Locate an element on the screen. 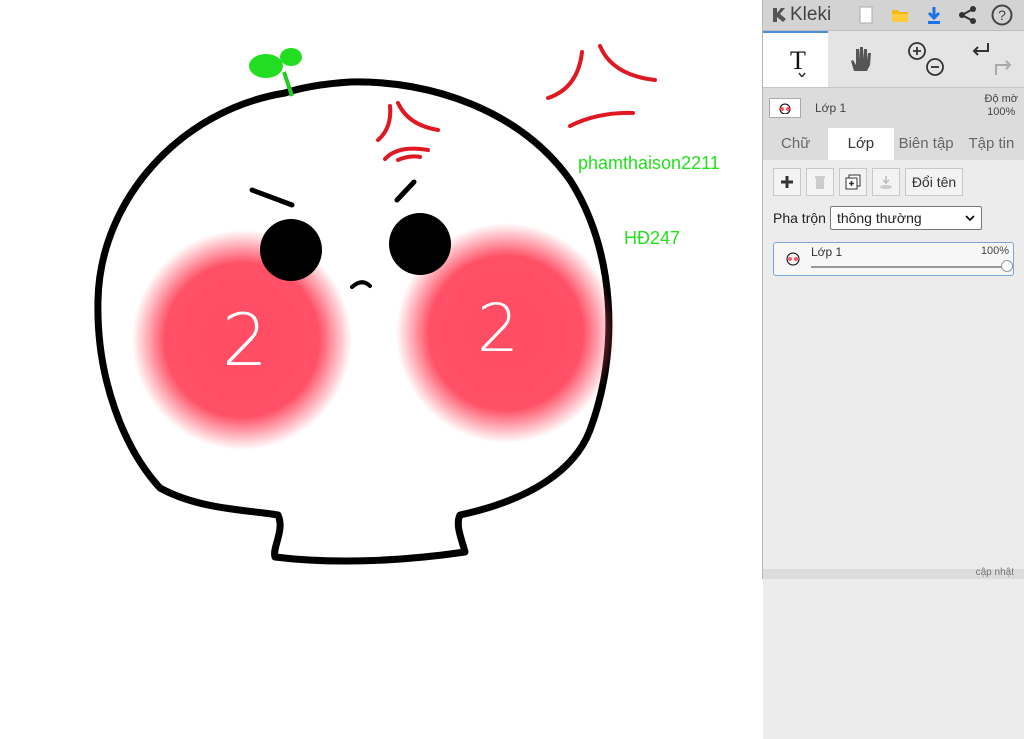 This screenshot has height=739, width=1024. panel-tabs: Chữ Lớp Biên tập Tập tin is located at coordinates (893, 144).